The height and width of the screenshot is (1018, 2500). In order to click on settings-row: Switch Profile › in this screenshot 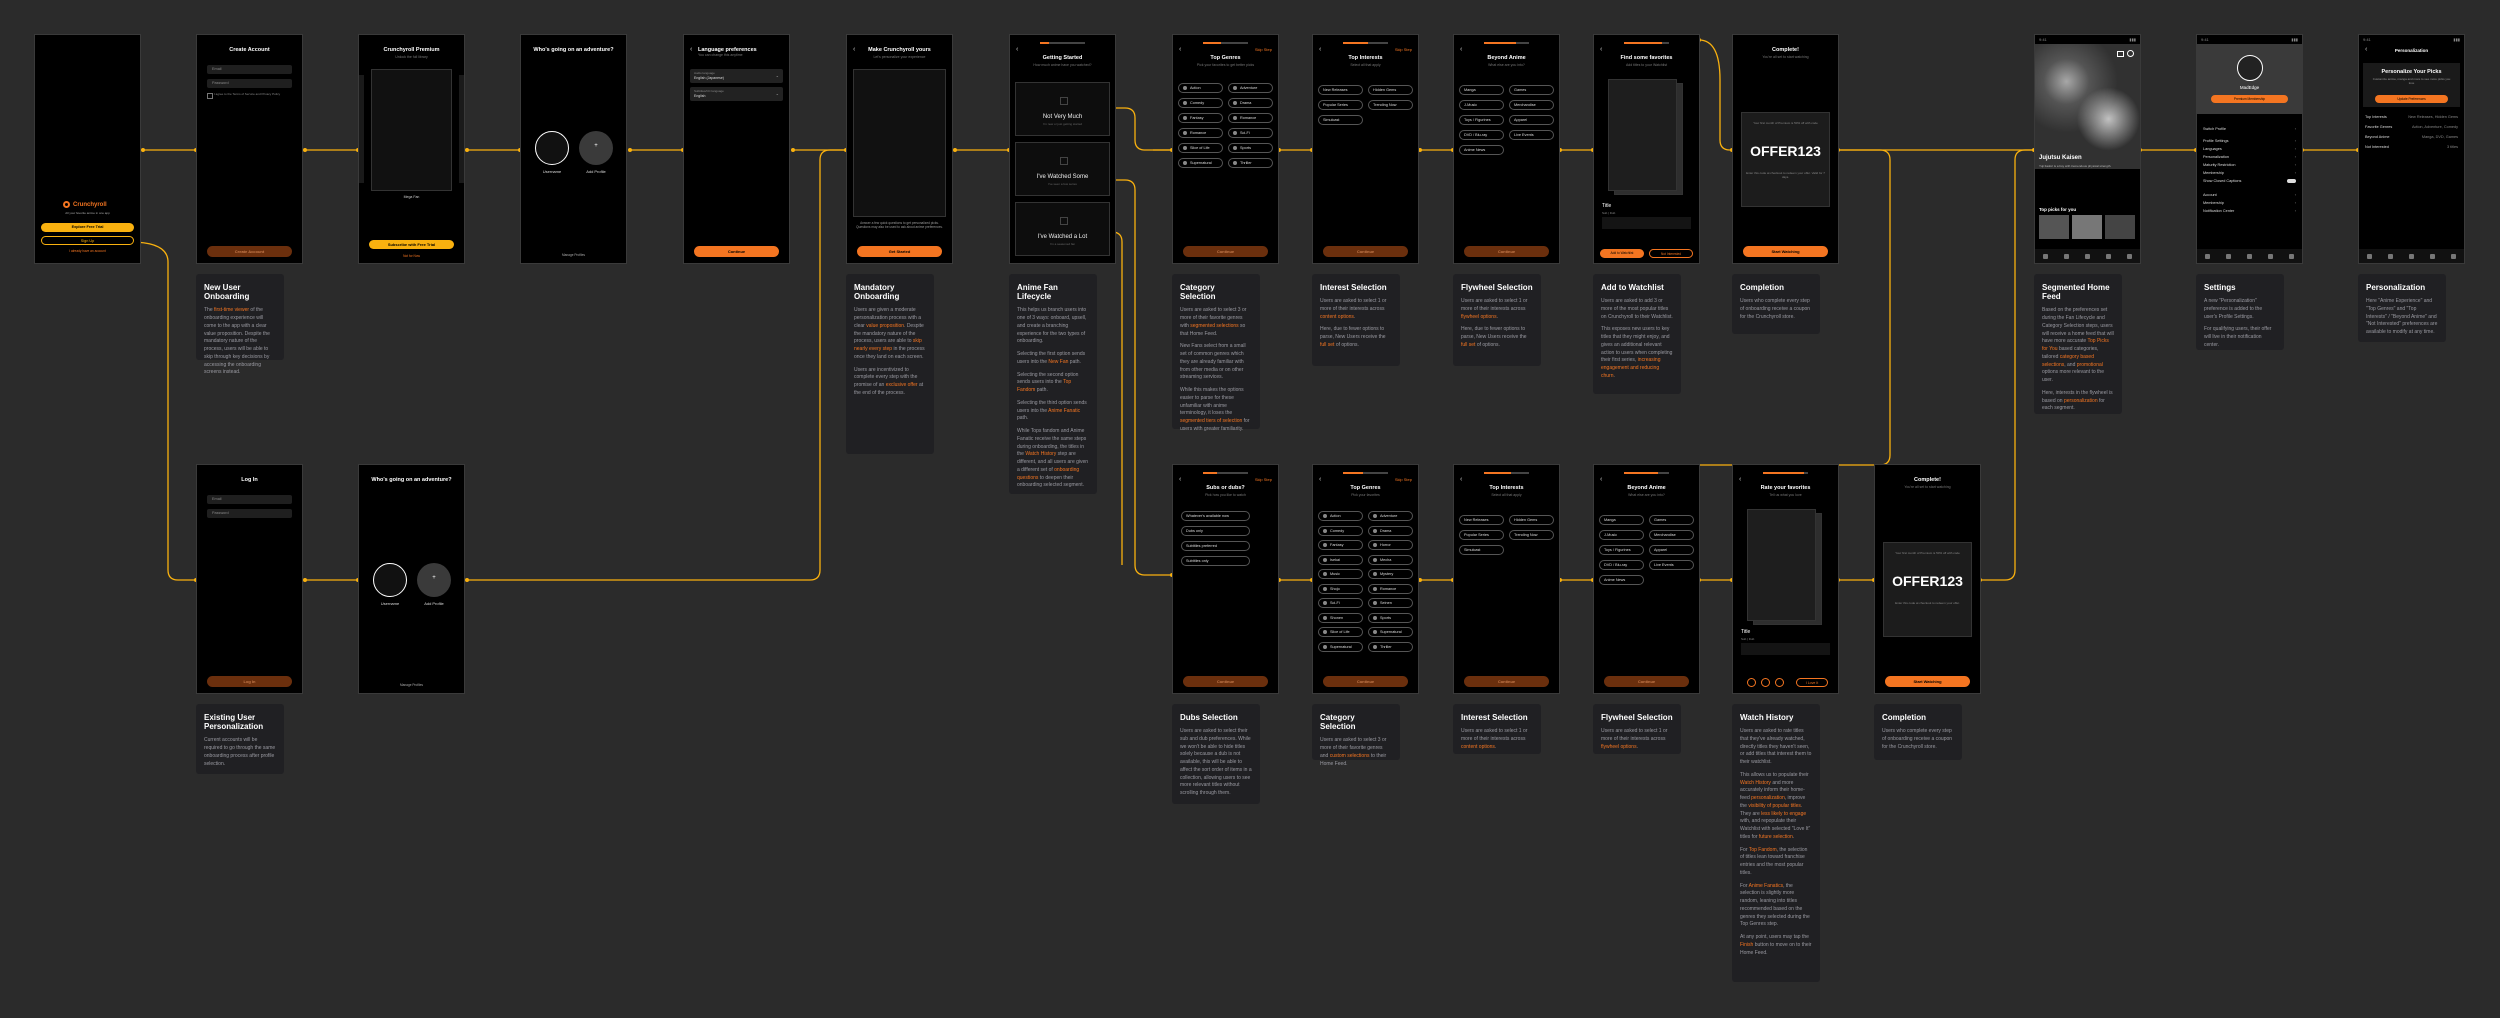, I will do `click(2249, 129)`.